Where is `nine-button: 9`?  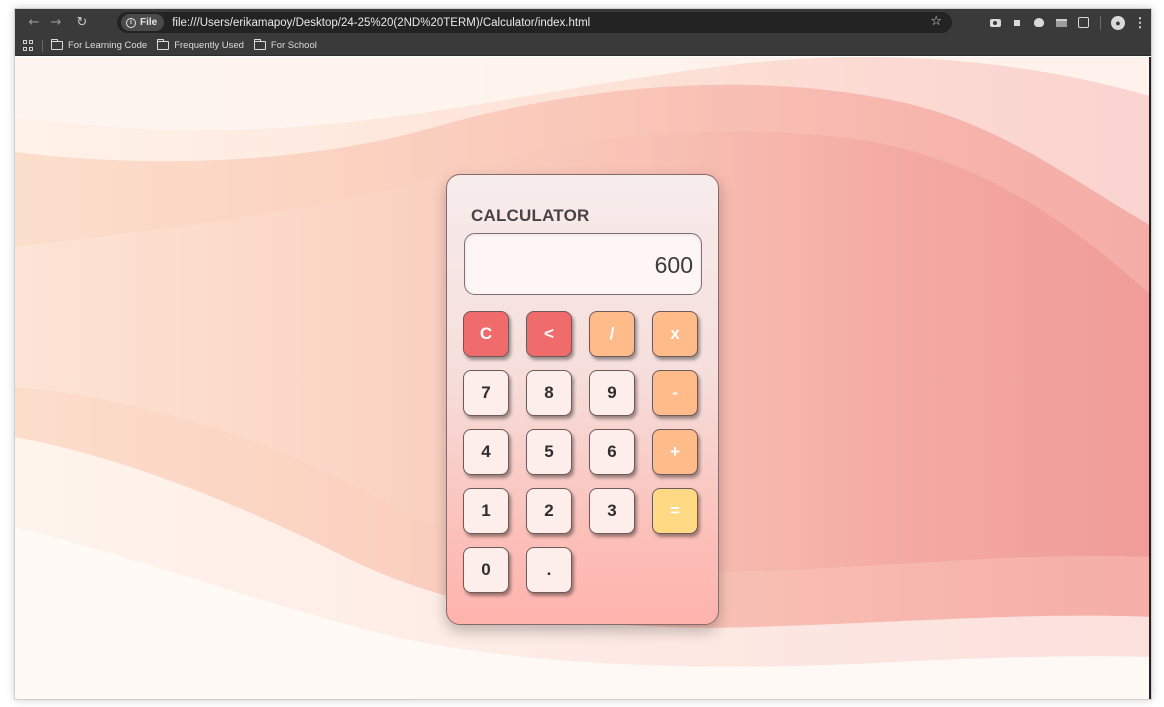
nine-button: 9 is located at coordinates (612, 393).